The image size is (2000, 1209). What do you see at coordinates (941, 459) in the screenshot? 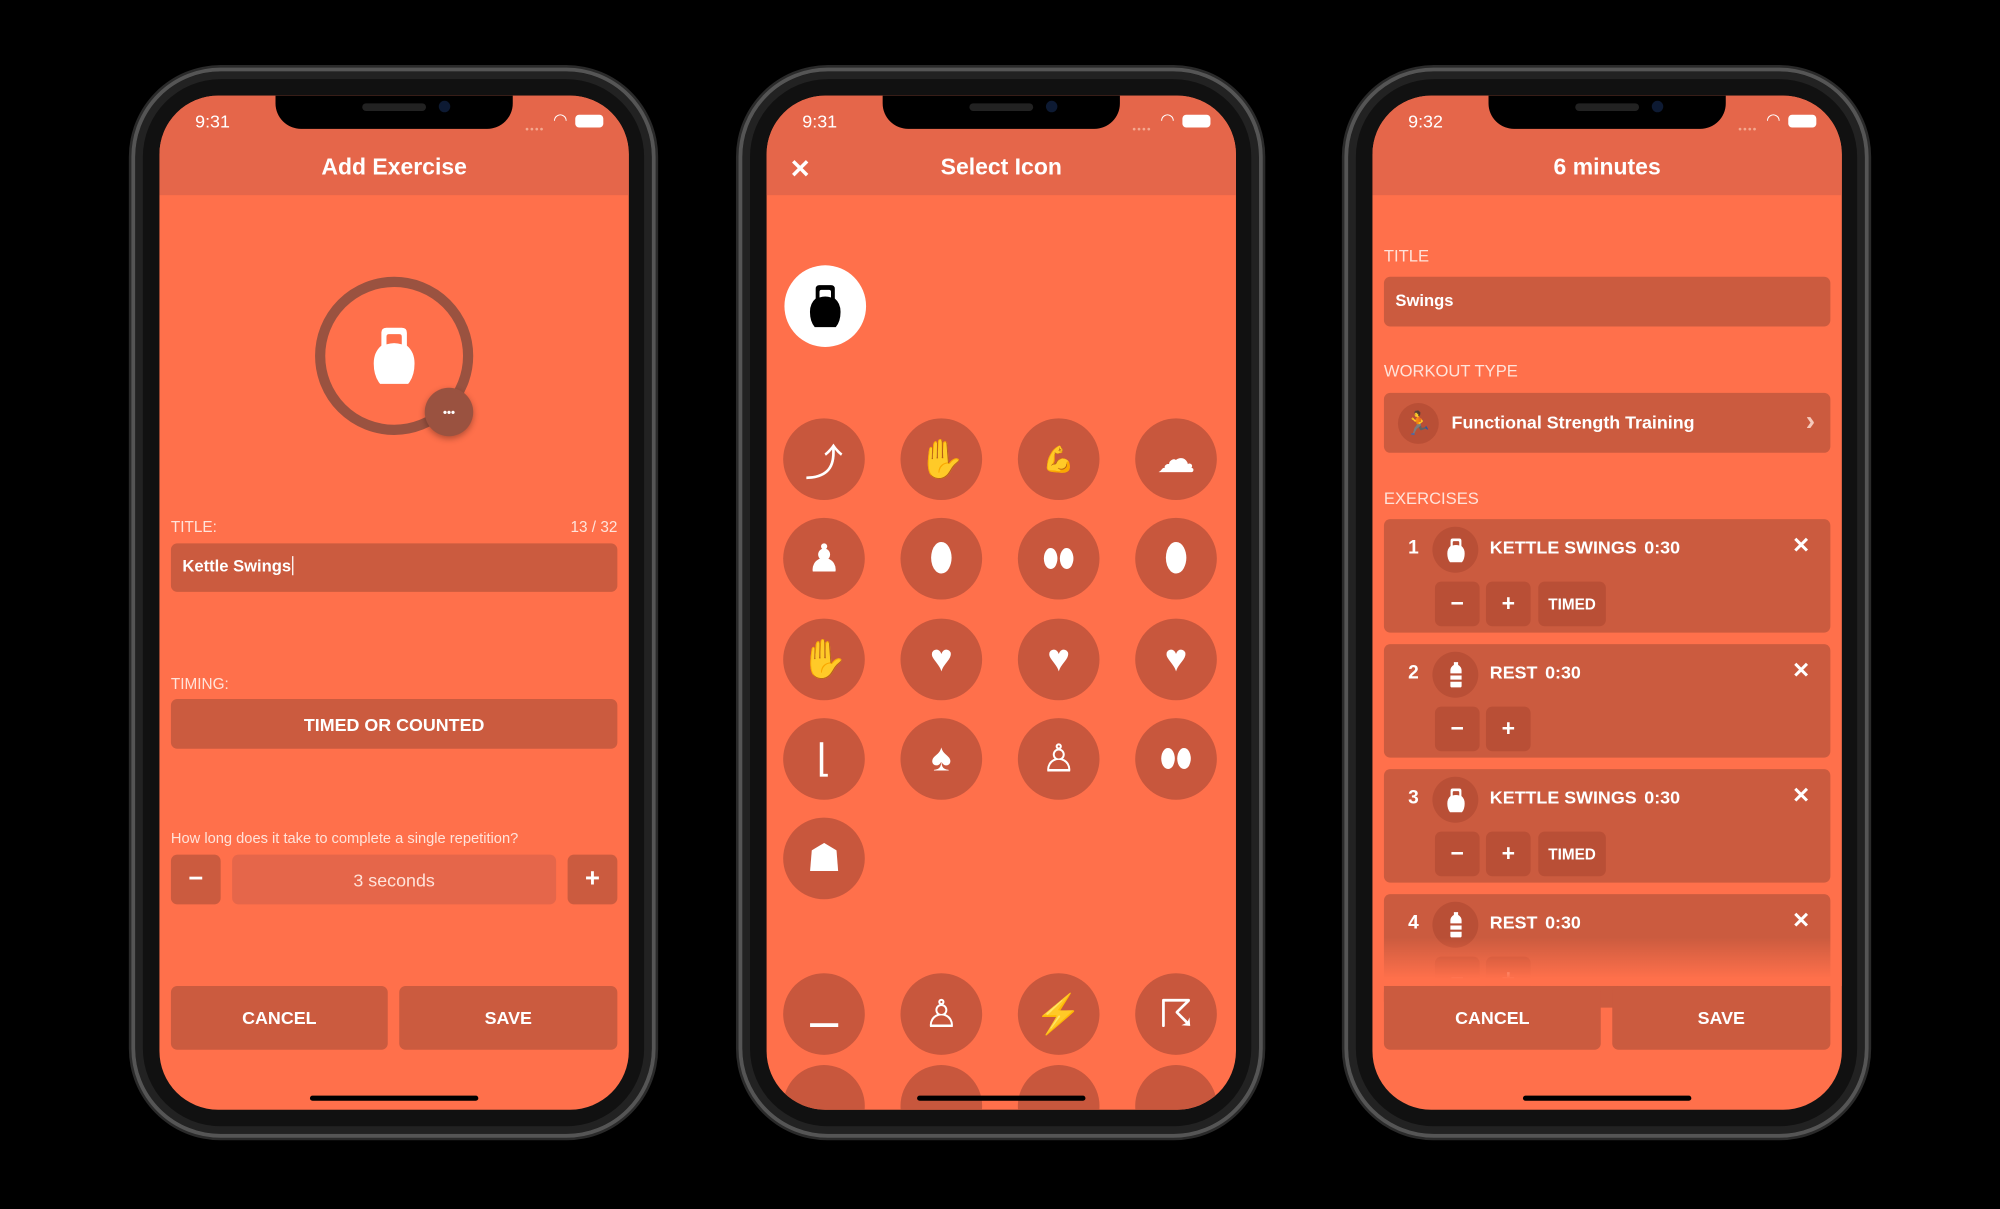
I see `clapping-hands-icon: ✋` at bounding box center [941, 459].